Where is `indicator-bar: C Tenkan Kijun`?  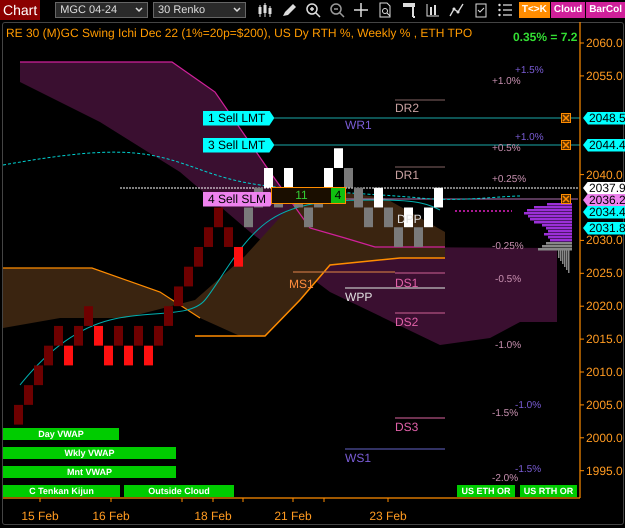 indicator-bar: C Tenkan Kijun is located at coordinates (61, 491).